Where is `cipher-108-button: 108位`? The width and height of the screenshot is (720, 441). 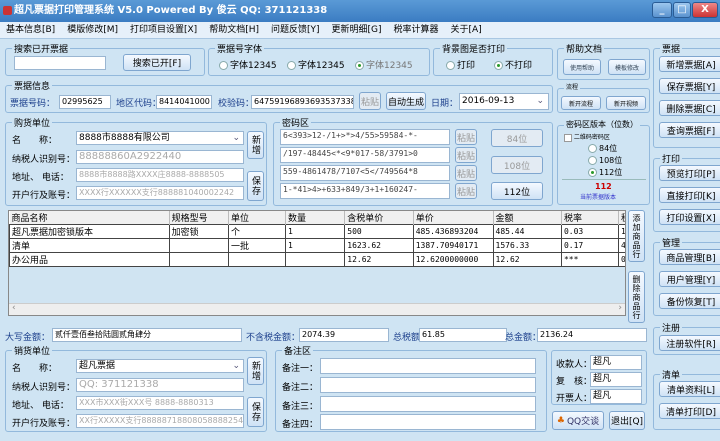
cipher-108-button: 108位 is located at coordinates (517, 165).